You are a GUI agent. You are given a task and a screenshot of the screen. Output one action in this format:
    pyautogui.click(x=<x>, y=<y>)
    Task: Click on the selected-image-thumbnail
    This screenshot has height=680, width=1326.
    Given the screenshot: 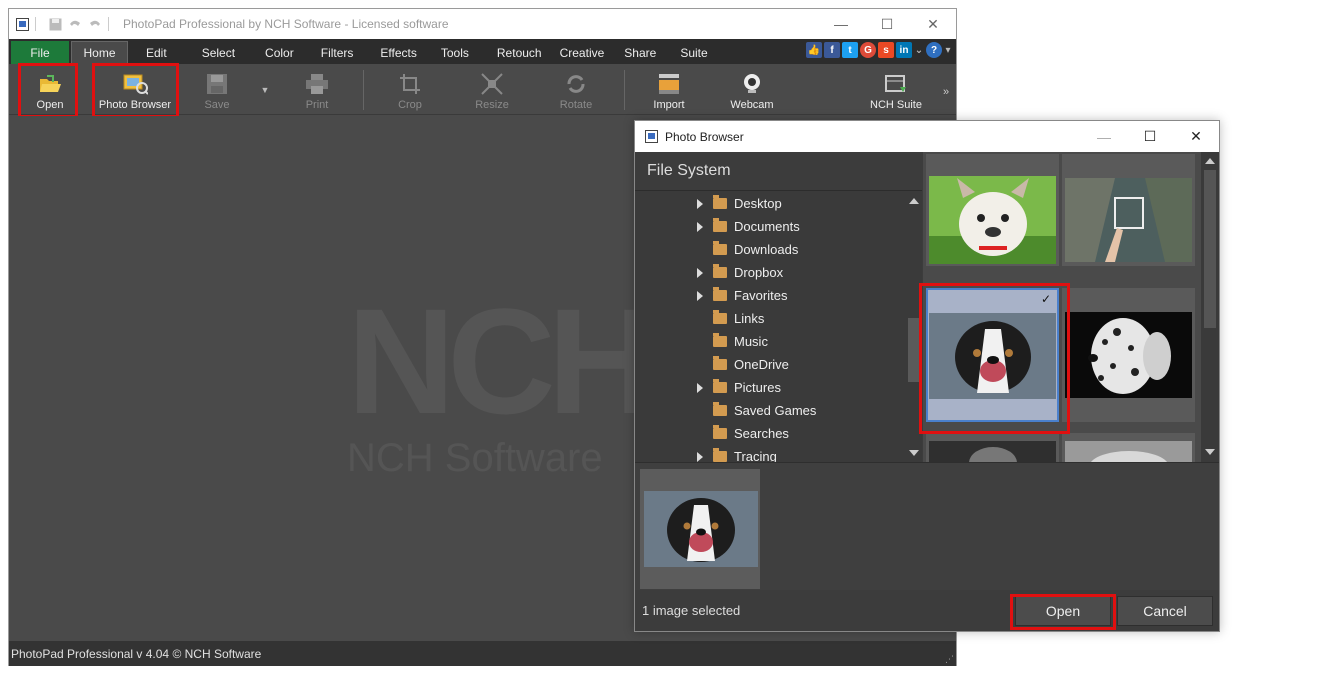 What is the action you would take?
    pyautogui.click(x=700, y=529)
    